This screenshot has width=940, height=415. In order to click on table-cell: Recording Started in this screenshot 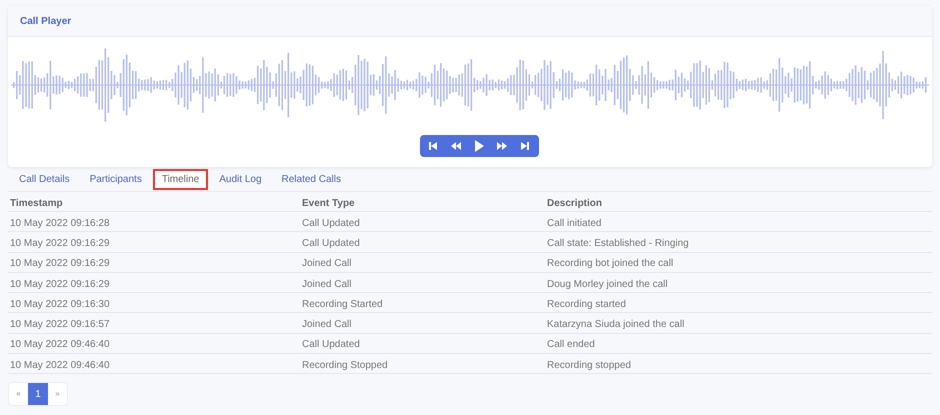, I will do `click(342, 304)`.